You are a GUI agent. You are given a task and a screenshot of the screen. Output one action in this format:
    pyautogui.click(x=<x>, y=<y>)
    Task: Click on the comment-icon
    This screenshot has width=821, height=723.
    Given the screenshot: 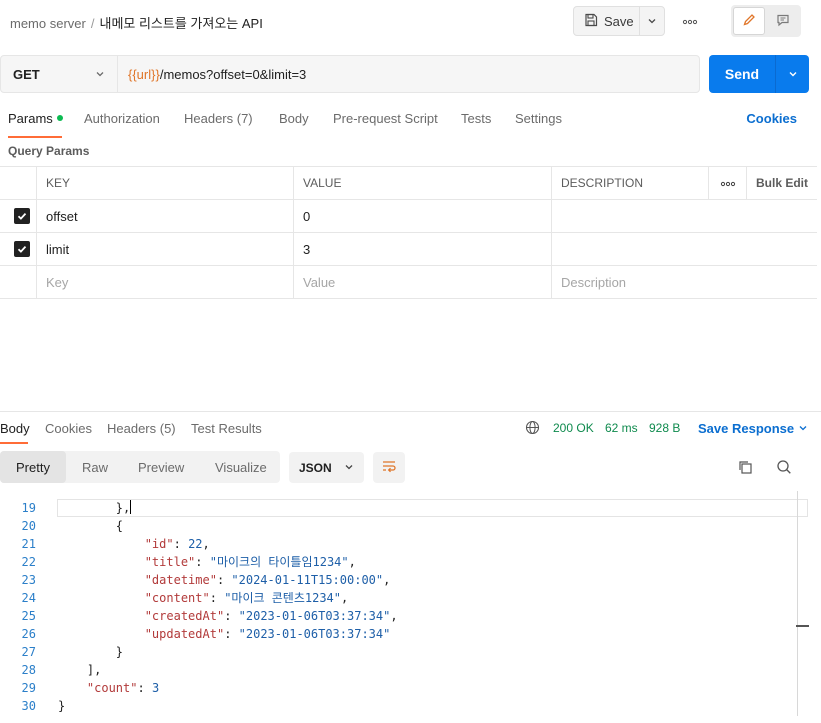 What is the action you would take?
    pyautogui.click(x=783, y=21)
    